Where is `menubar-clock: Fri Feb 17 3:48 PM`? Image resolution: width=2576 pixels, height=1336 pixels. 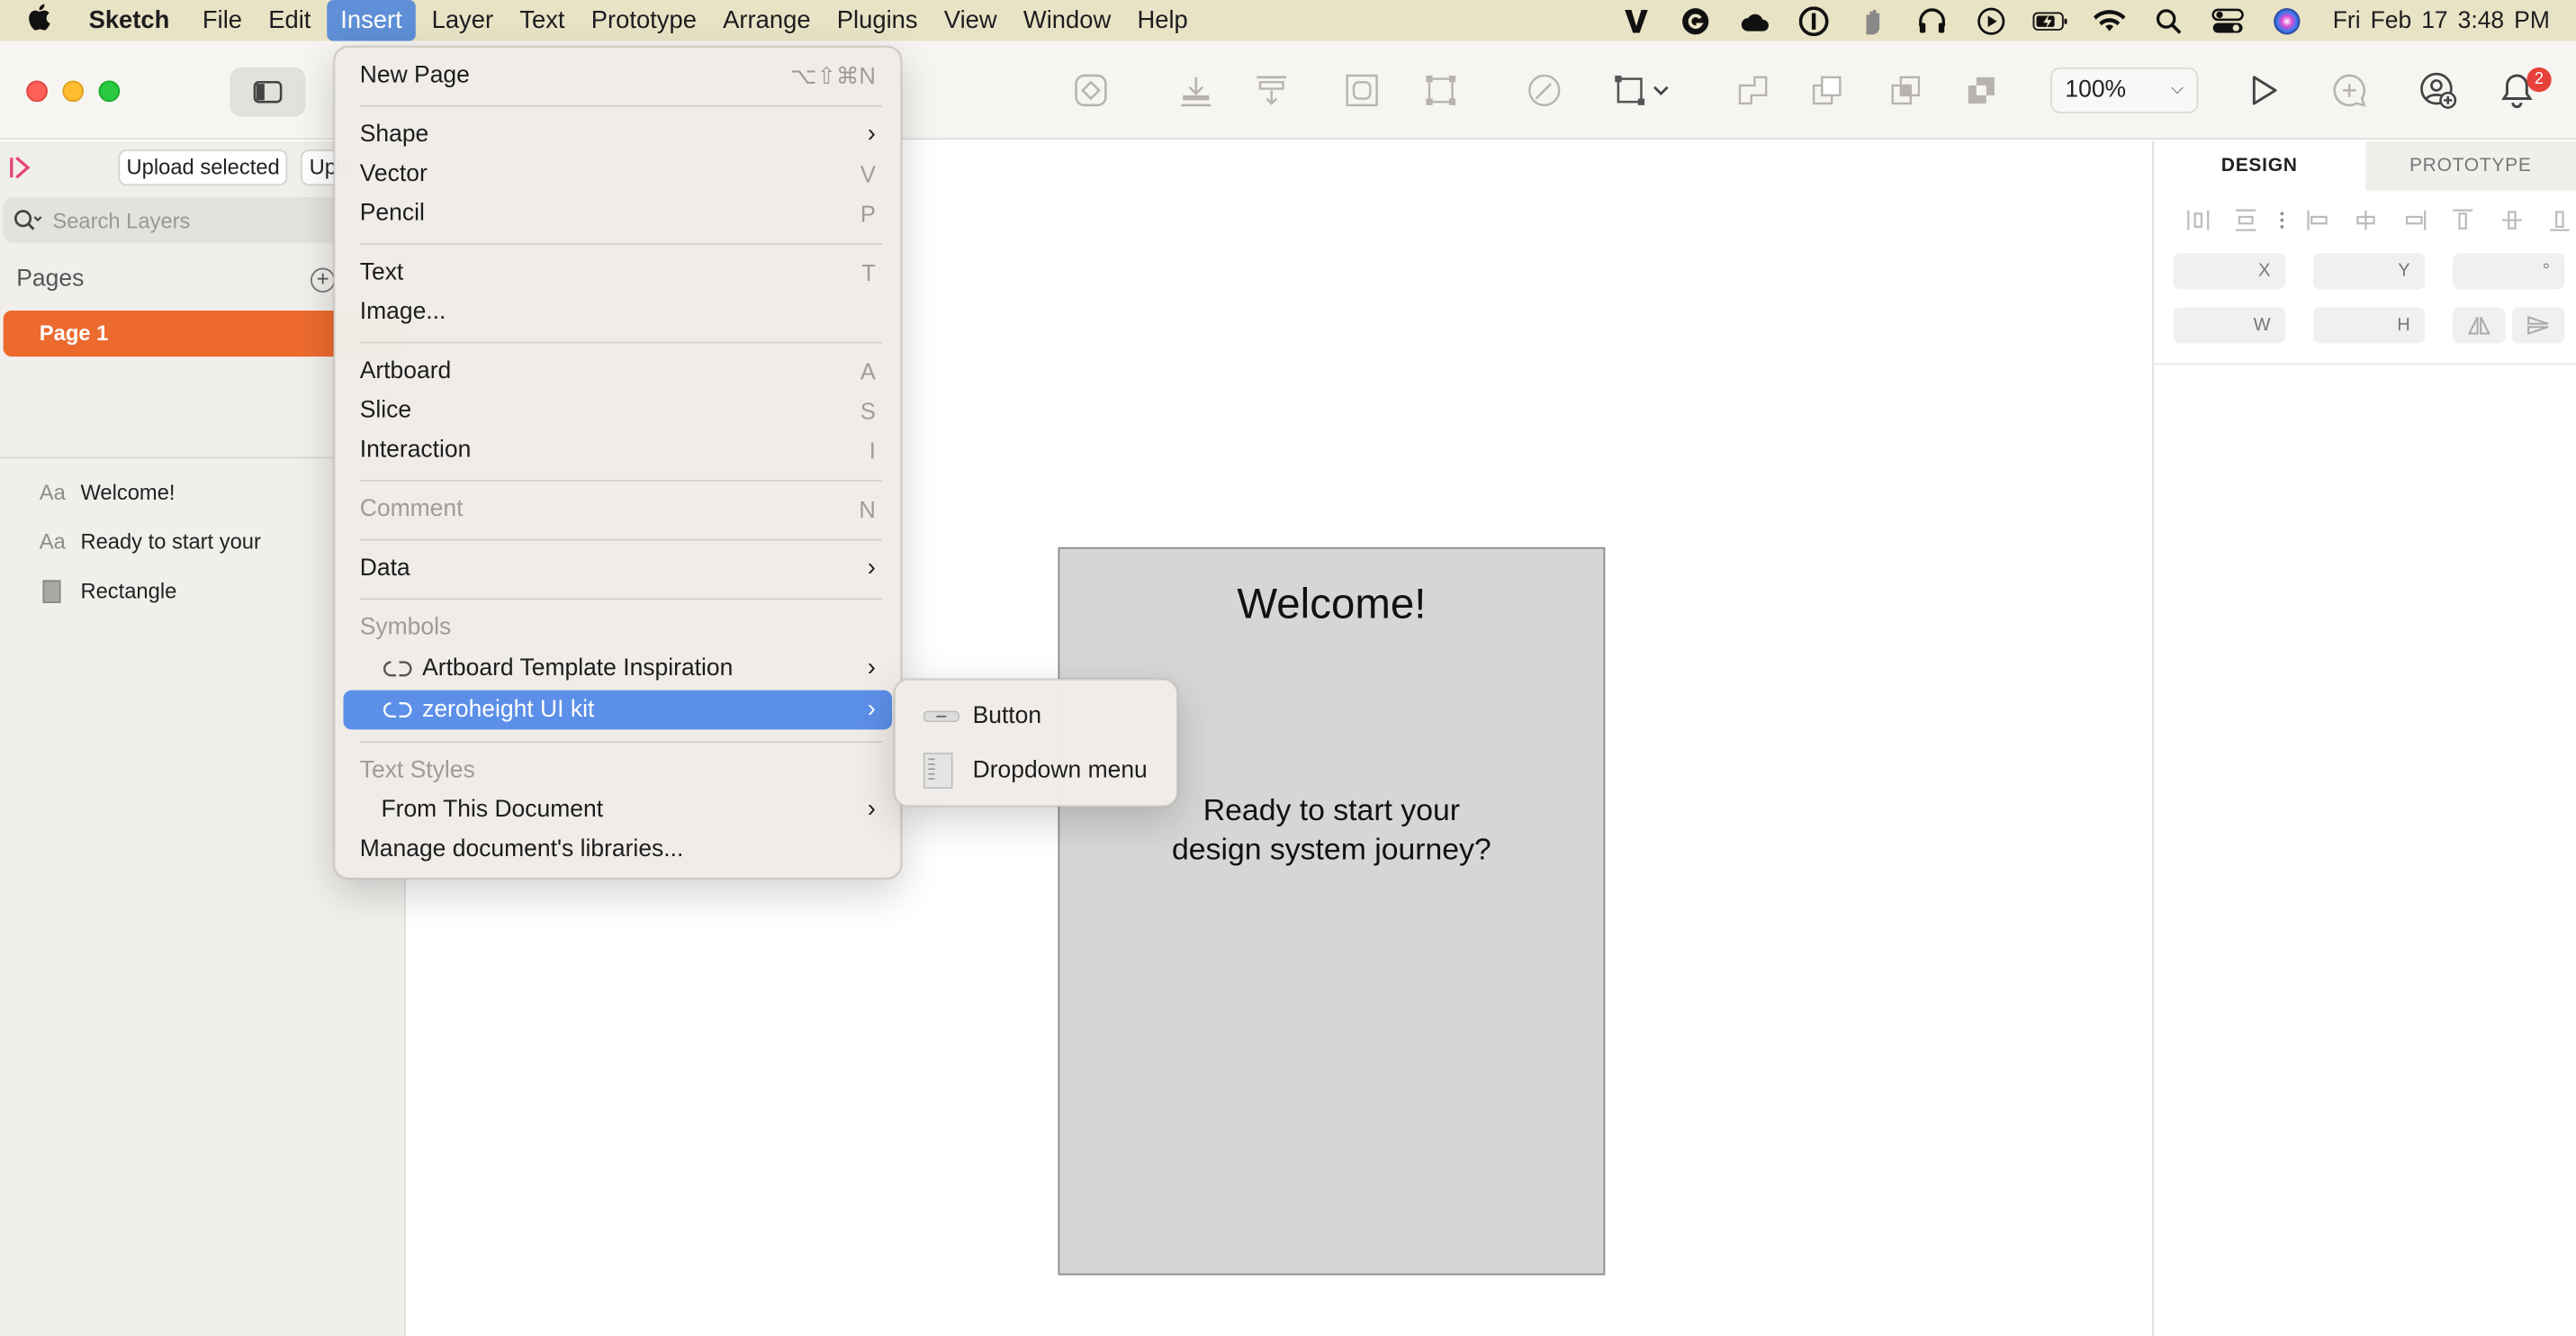
menubar-clock: Fri Feb 17 3:48 PM is located at coordinates (2441, 20).